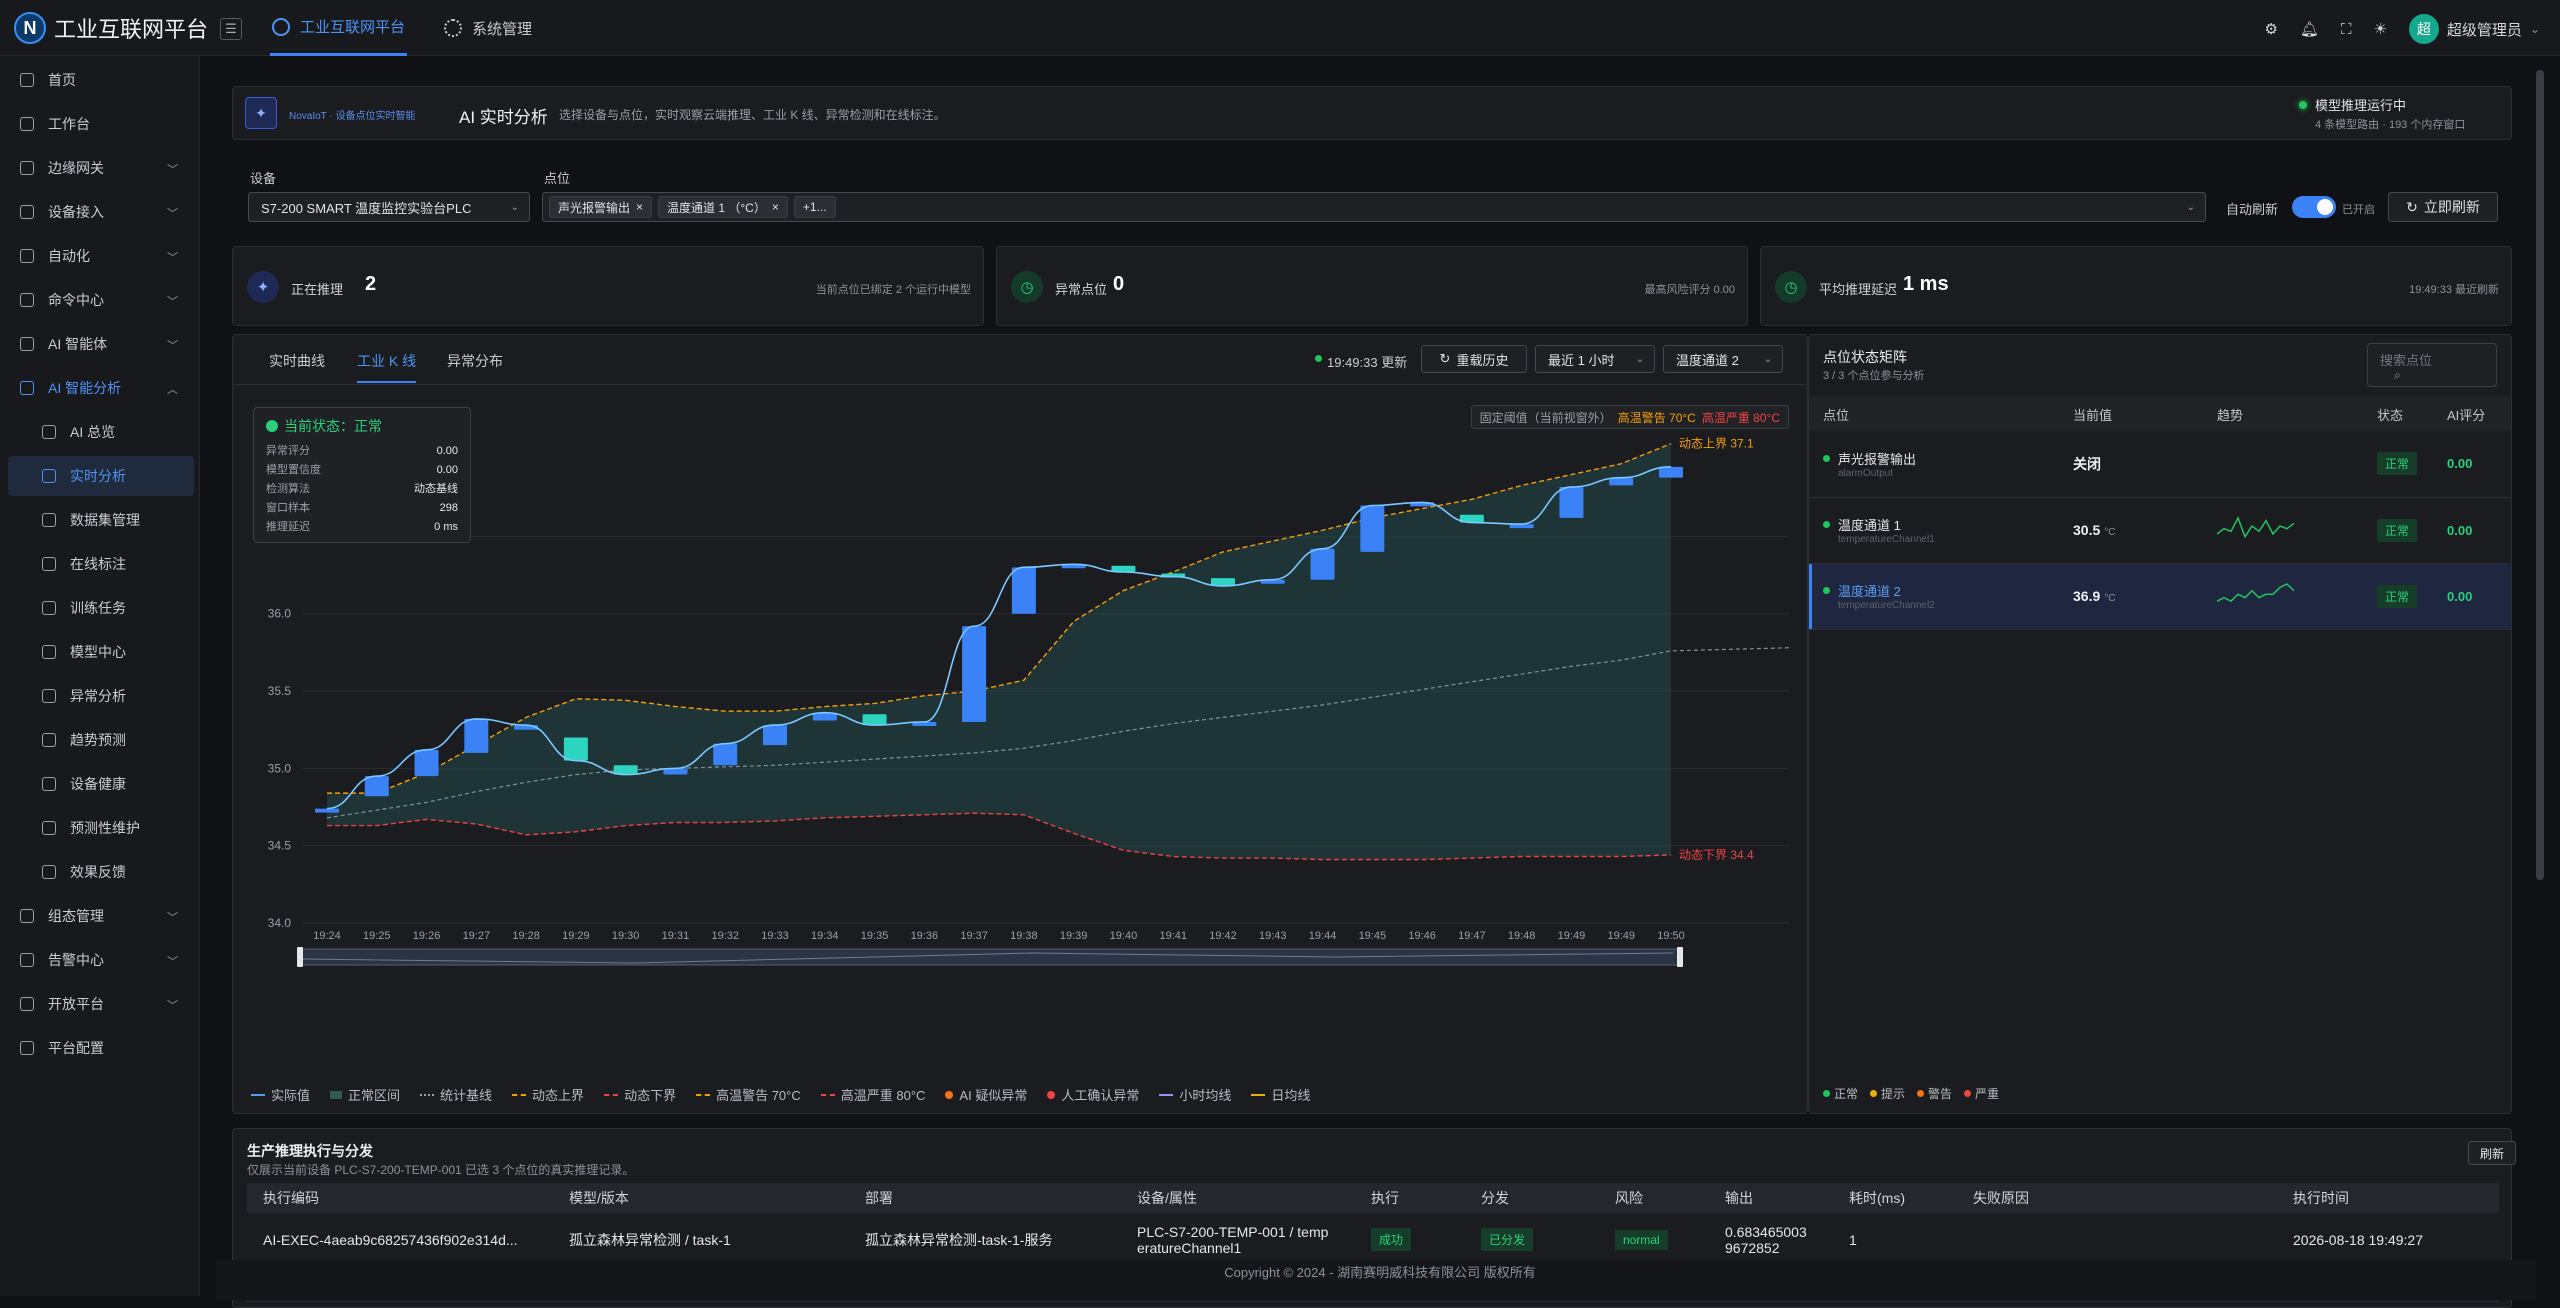  Describe the element at coordinates (601, 207) in the screenshot. I see `point-tag: 声光报警输出 ×` at that location.